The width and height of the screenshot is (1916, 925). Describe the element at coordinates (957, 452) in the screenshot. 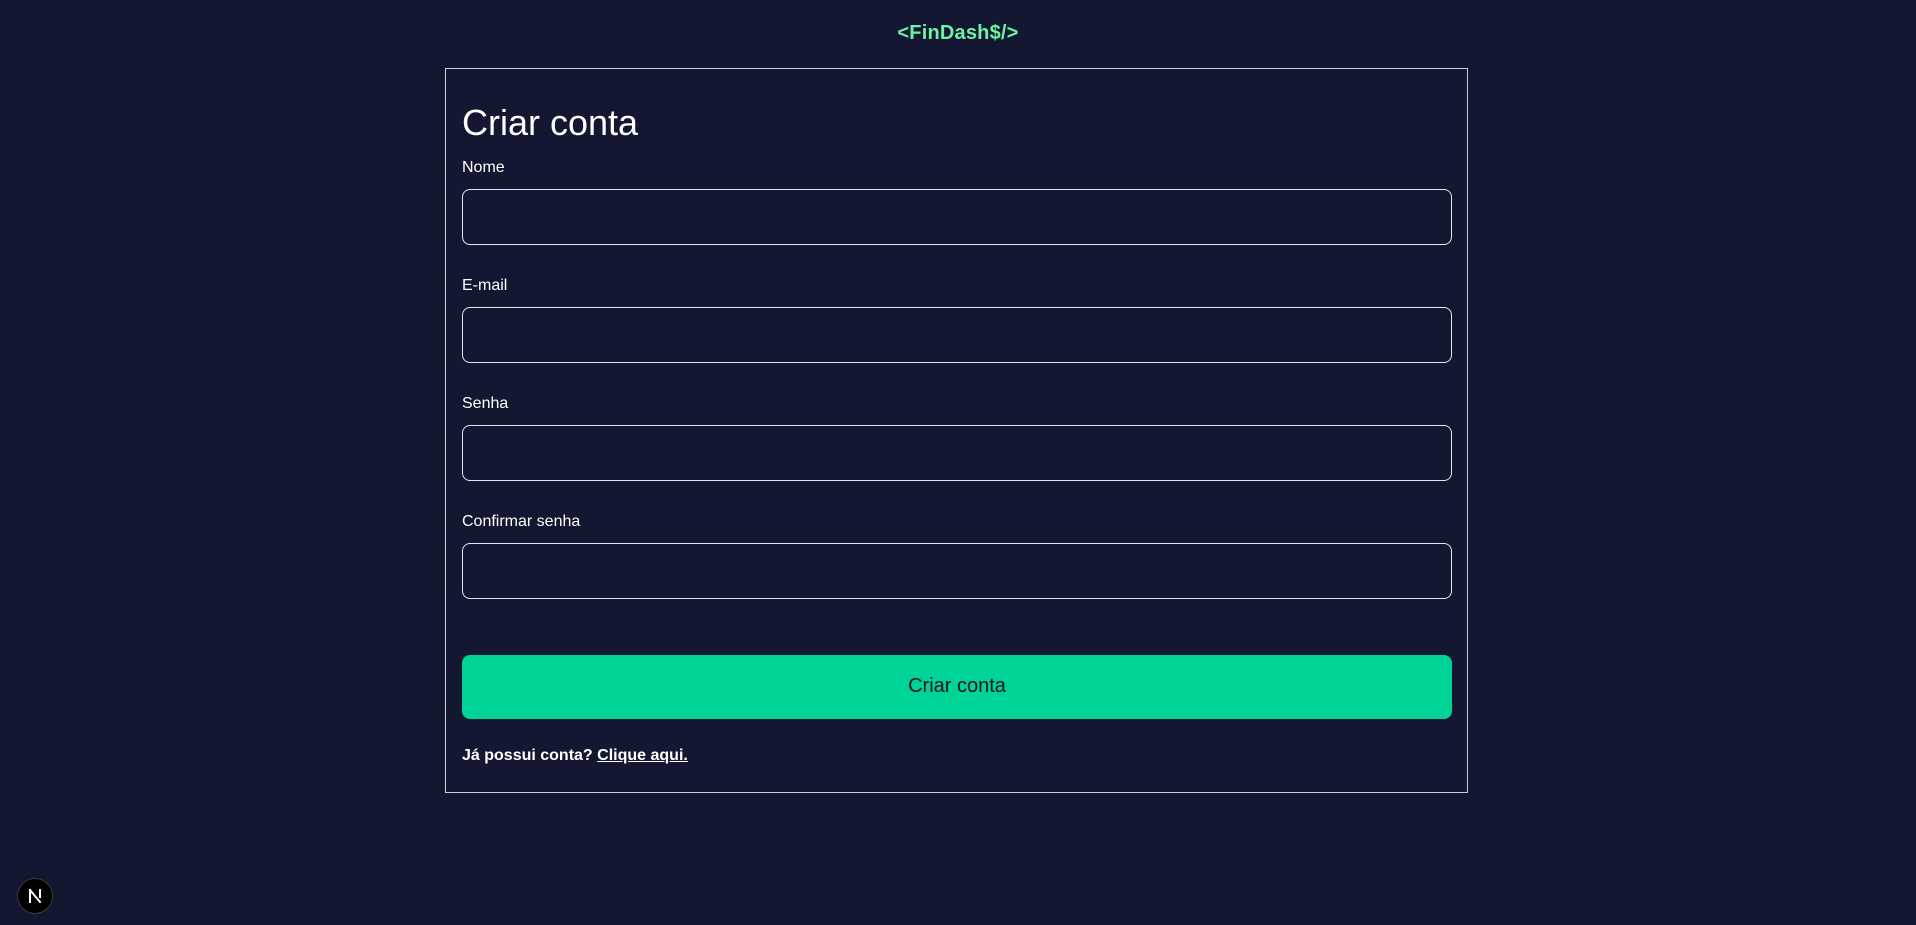

I see `password-input` at that location.